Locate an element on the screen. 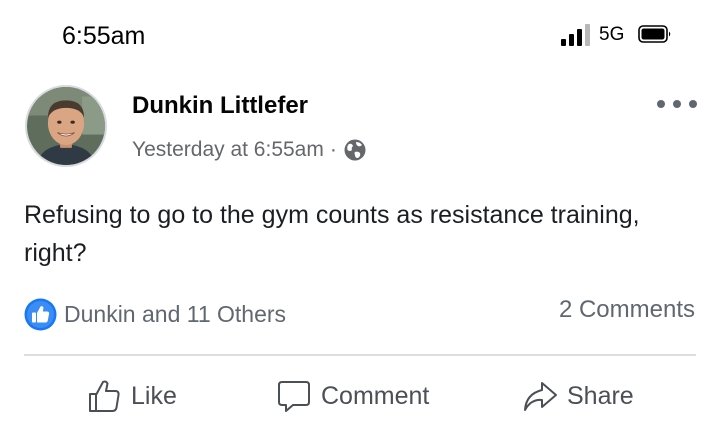 The image size is (720, 436). comment-button: Comment is located at coordinates (352, 396).